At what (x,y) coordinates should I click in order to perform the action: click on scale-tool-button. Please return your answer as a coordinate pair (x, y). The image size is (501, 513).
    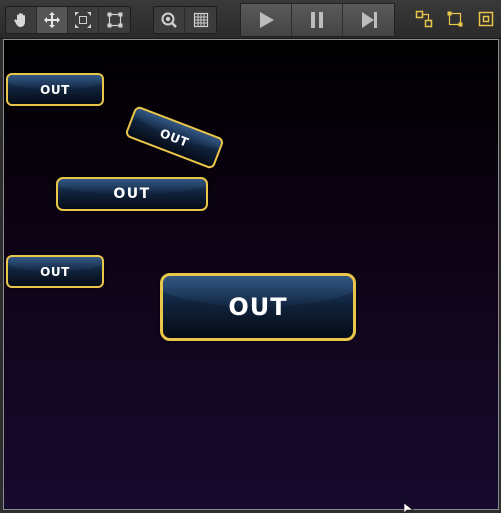
    Looking at the image, I should click on (83, 20).